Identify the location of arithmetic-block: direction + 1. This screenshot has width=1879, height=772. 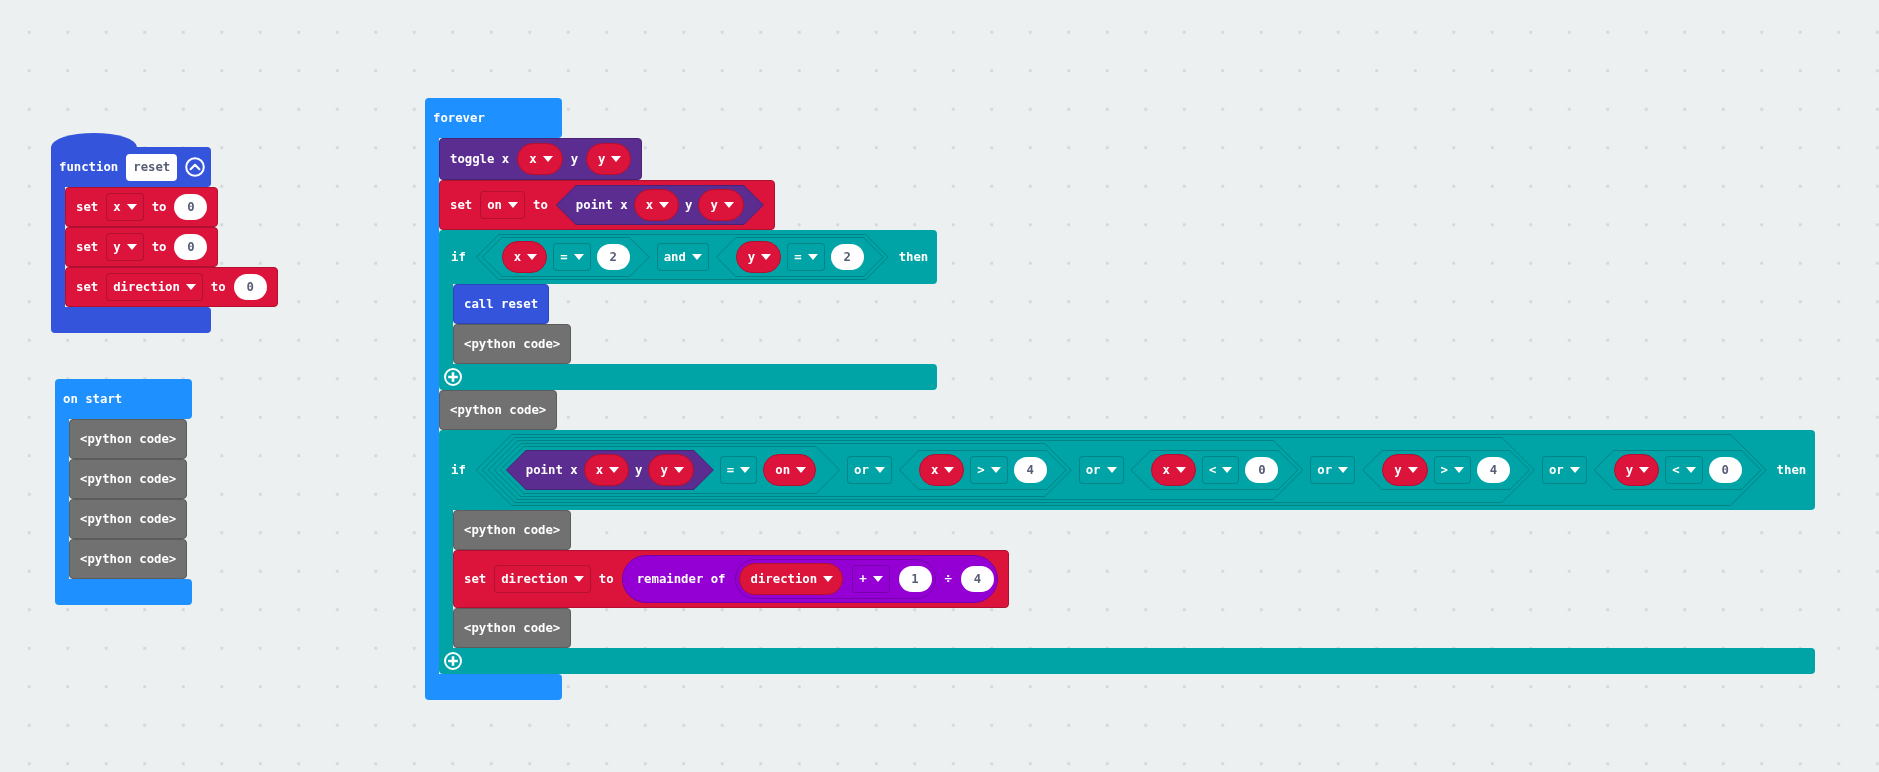
(835, 579).